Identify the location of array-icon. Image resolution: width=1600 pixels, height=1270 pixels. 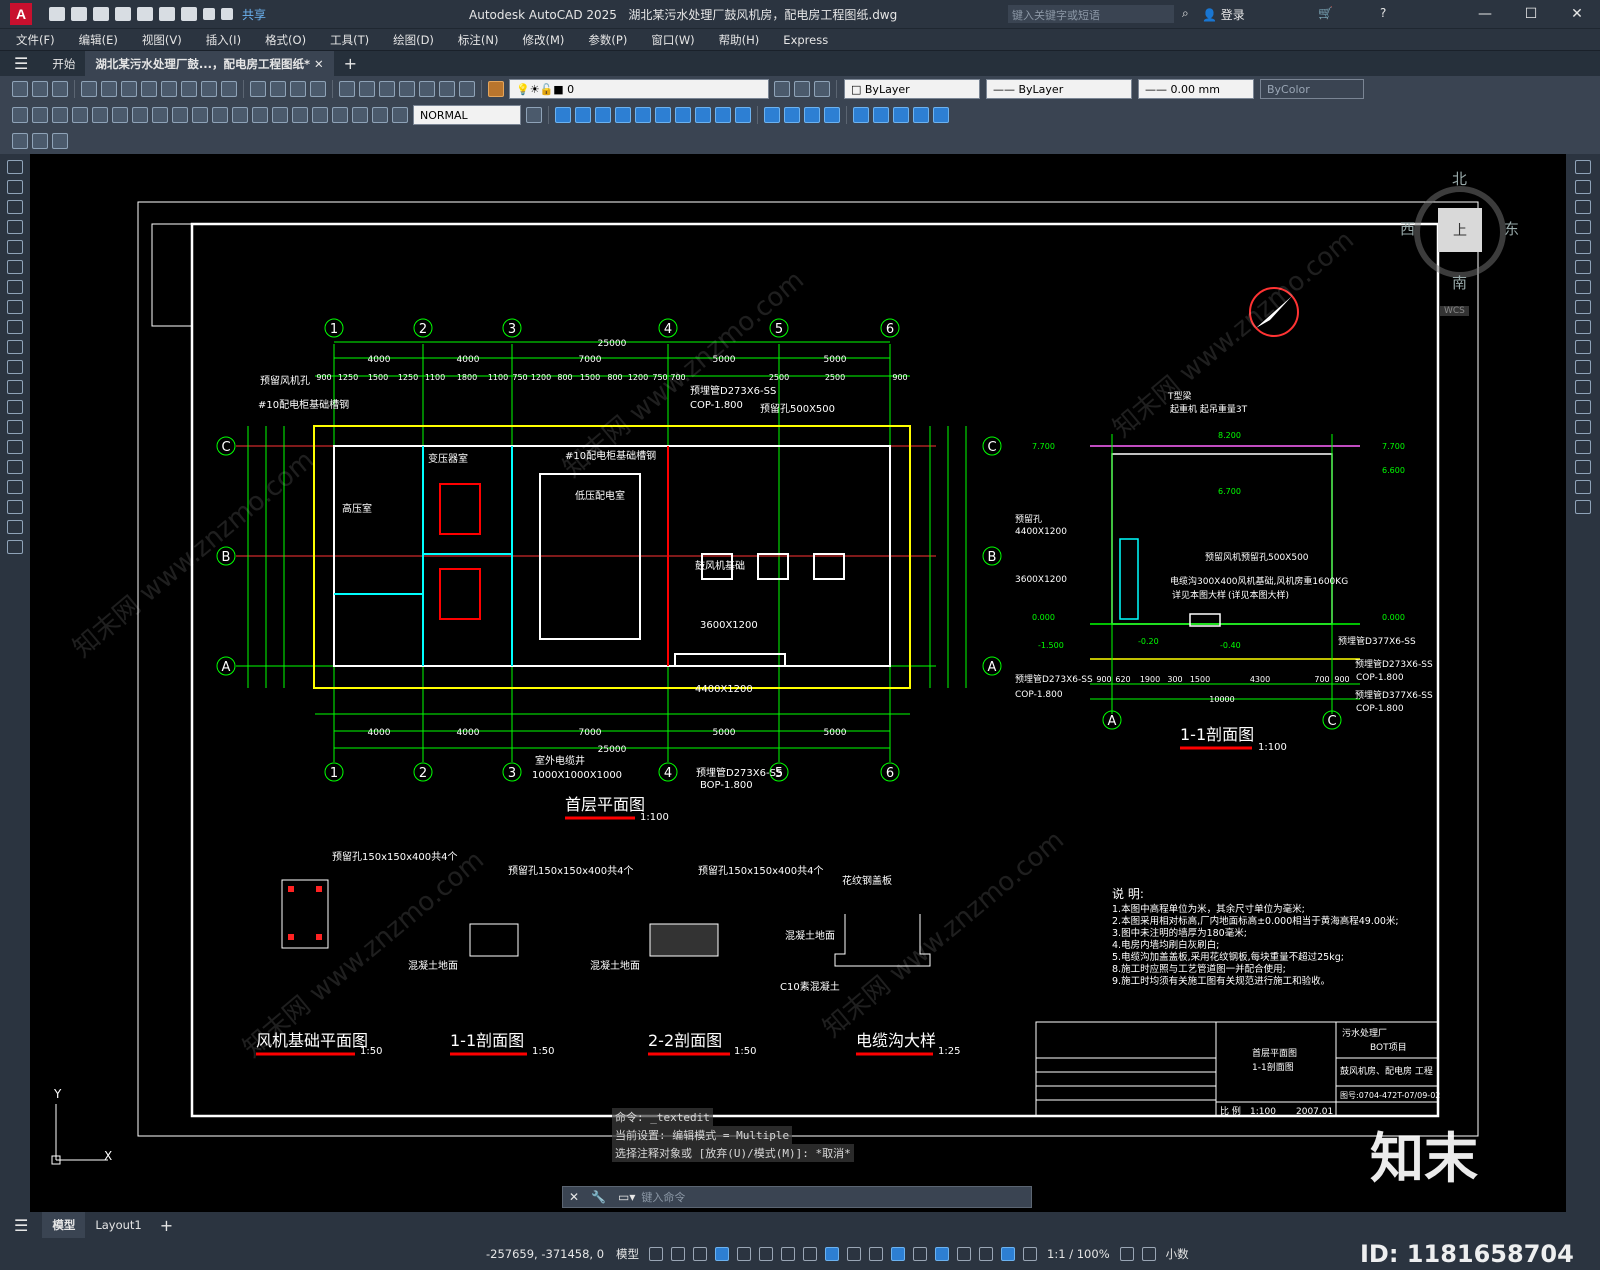
(1583, 247).